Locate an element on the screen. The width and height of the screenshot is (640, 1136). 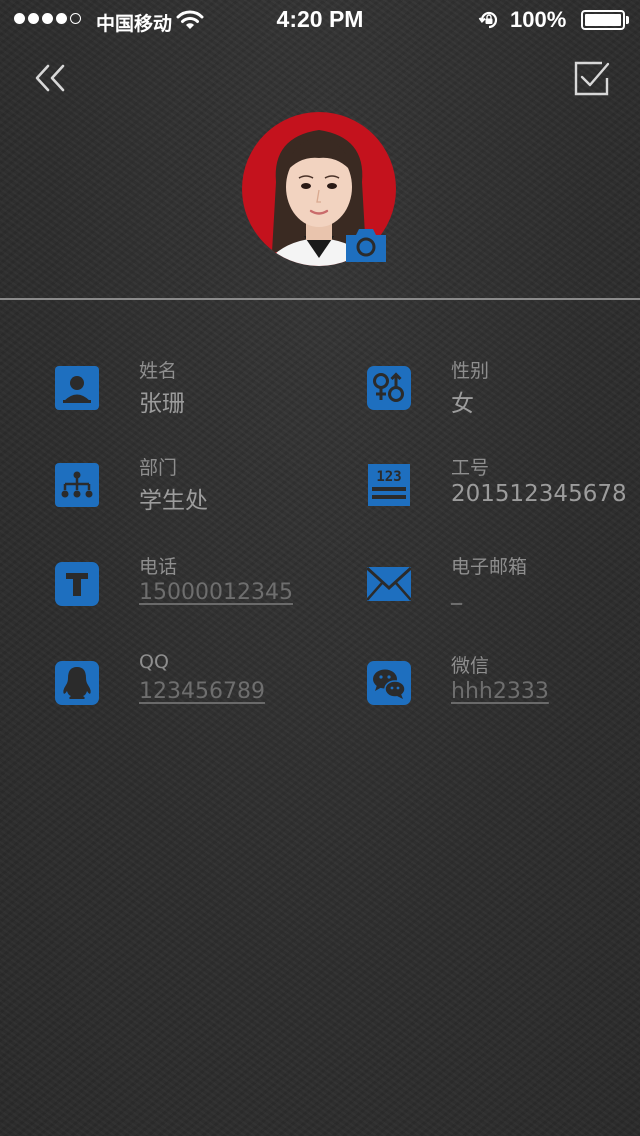
field-phone: 电话 15000012345 is located at coordinates (205, 586).